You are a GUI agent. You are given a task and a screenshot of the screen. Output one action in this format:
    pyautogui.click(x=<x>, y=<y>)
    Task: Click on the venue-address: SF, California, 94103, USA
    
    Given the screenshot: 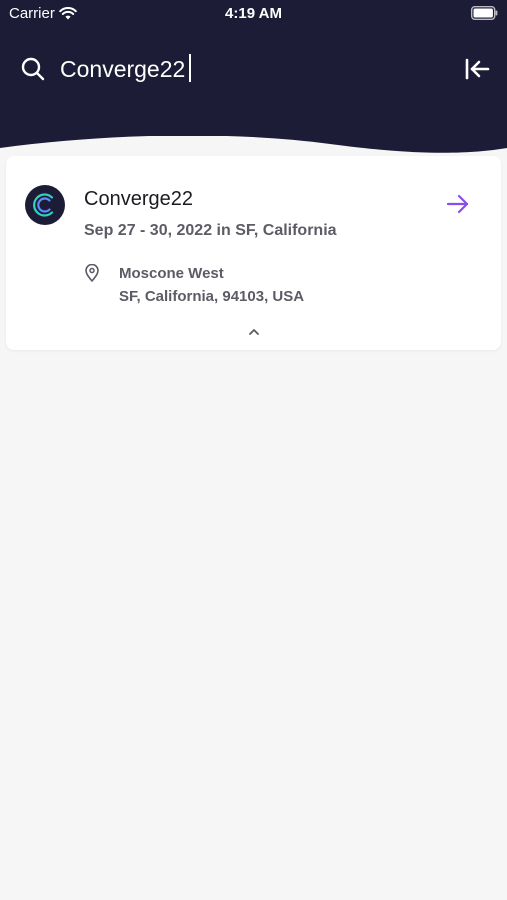 What is the action you would take?
    pyautogui.click(x=212, y=296)
    